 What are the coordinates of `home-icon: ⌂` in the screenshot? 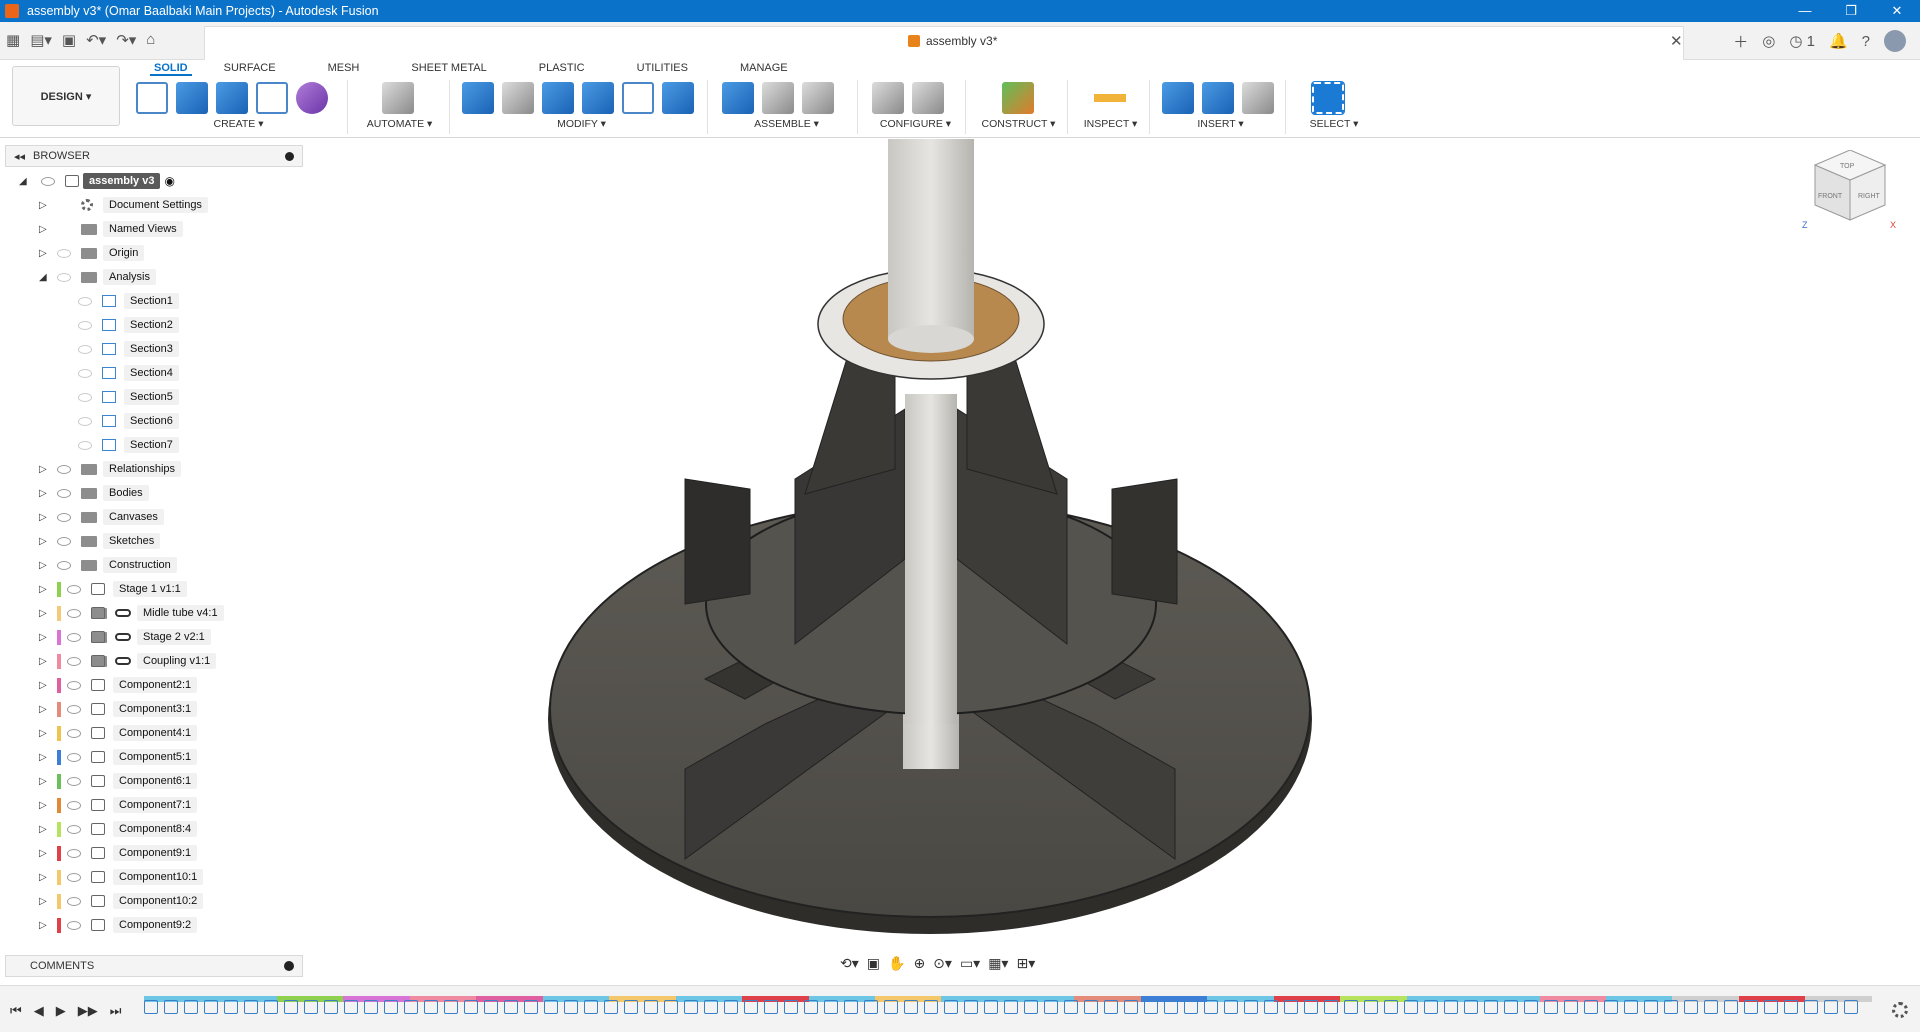 It's located at (150, 40).